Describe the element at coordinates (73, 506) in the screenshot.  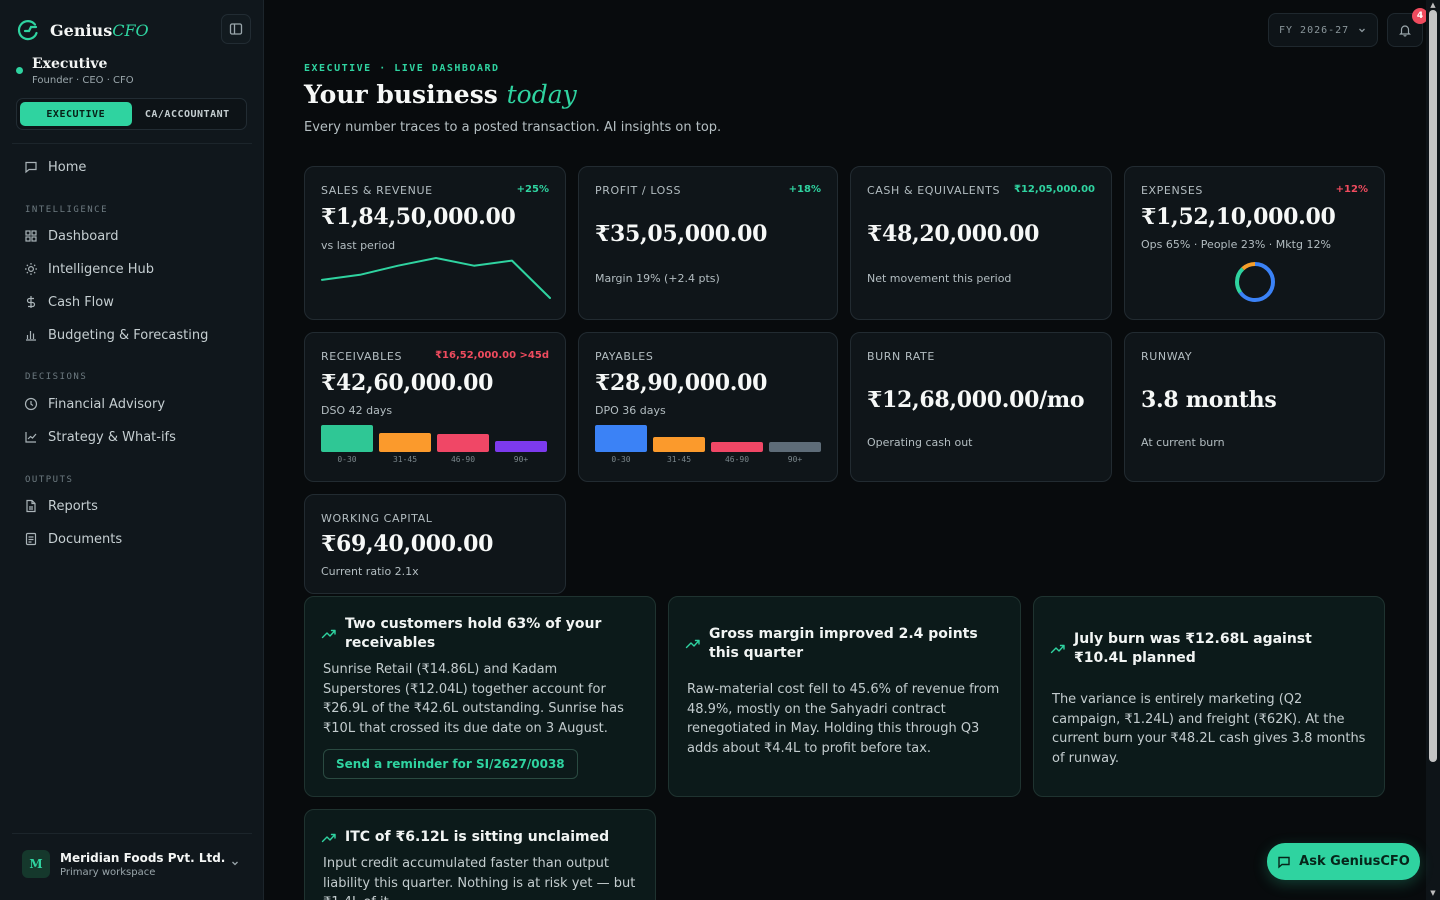
I see `nav-label: Reports` at that location.